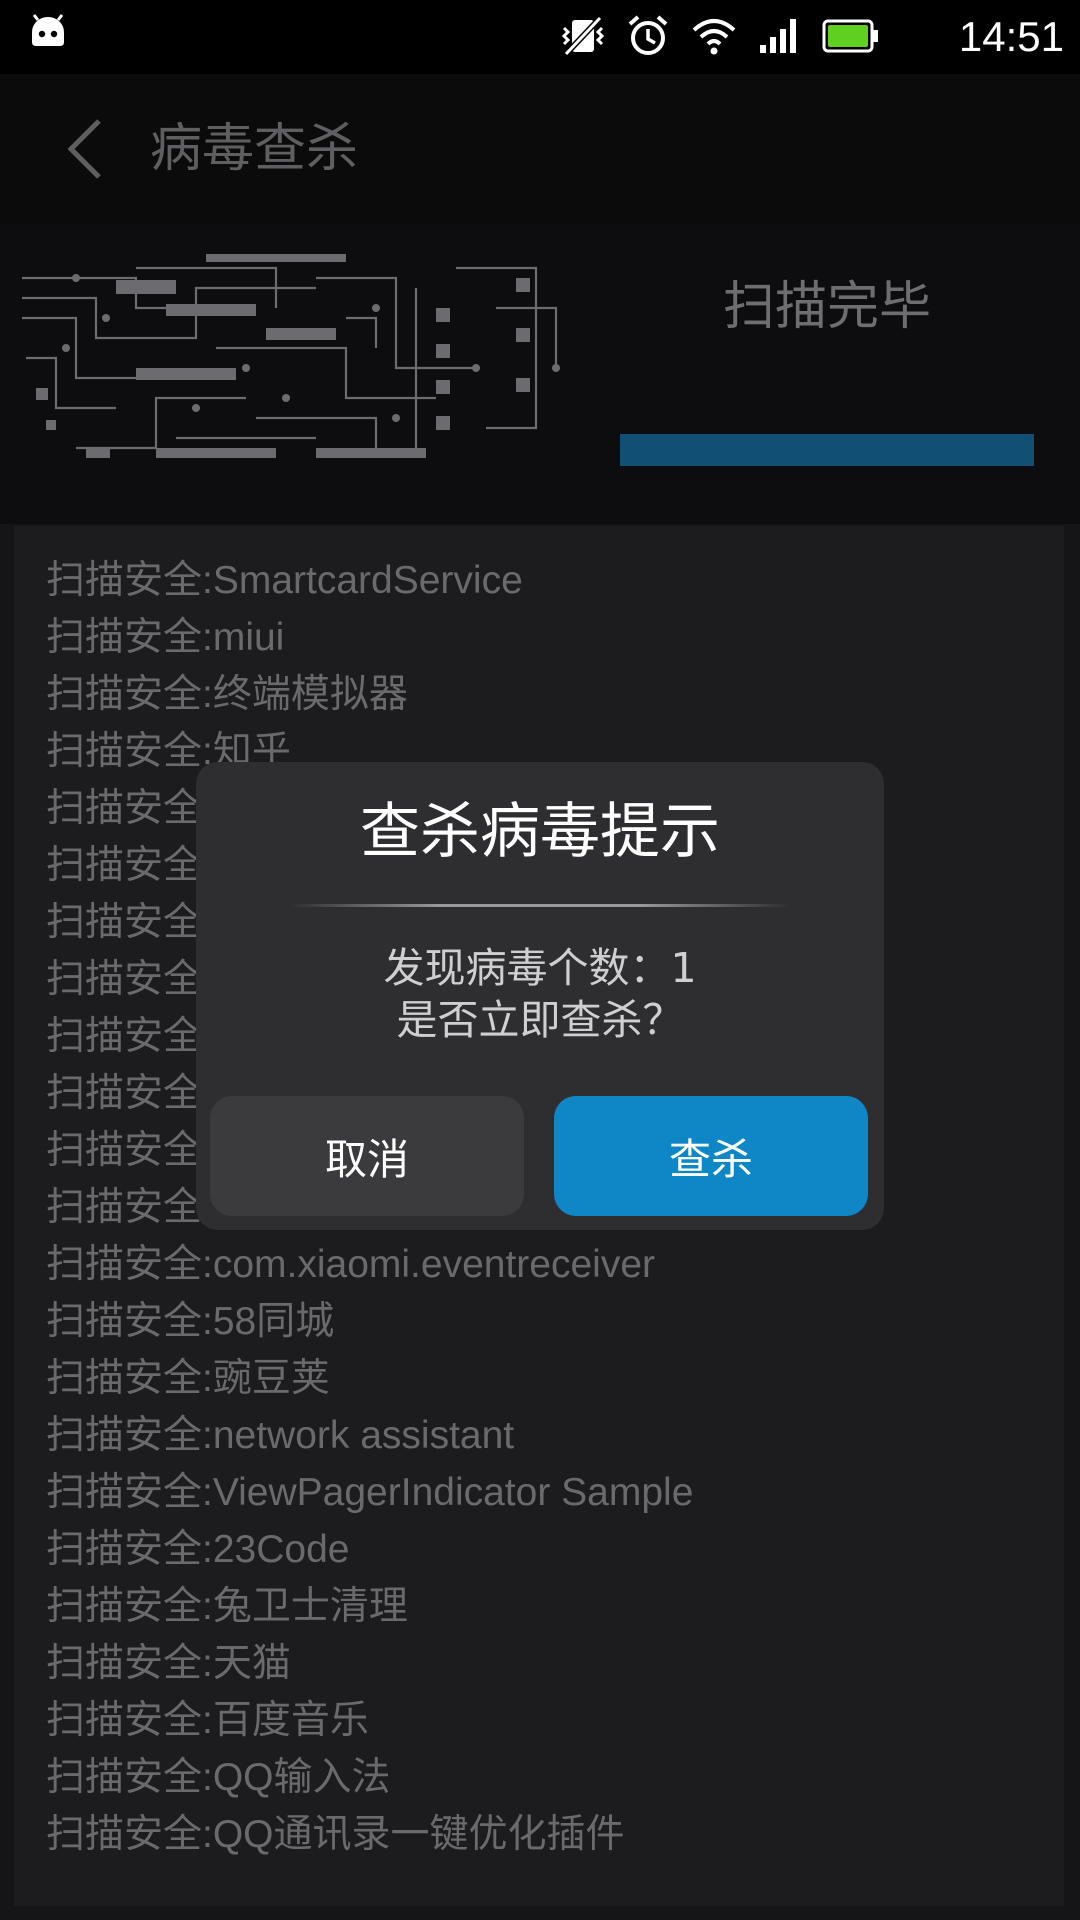 The width and height of the screenshot is (1080, 1920). Describe the element at coordinates (540, 149) in the screenshot. I see `app-bar: 病毒查杀` at that location.